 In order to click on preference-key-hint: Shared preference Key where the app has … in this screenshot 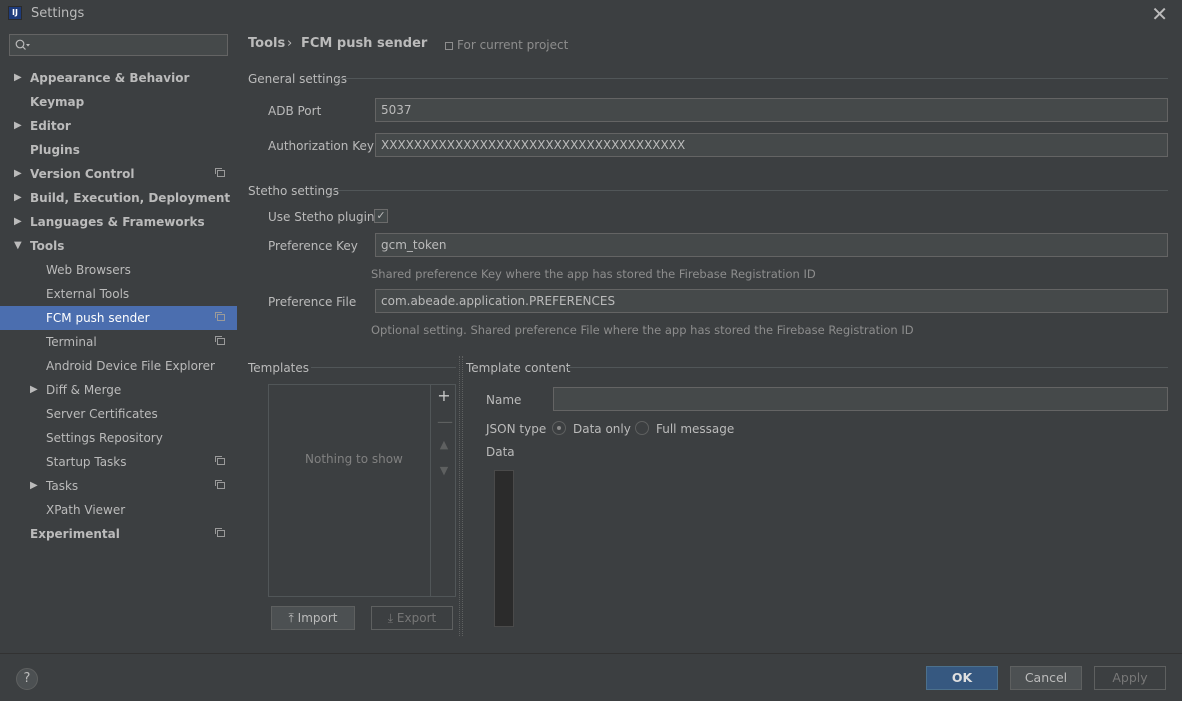, I will do `click(593, 274)`.